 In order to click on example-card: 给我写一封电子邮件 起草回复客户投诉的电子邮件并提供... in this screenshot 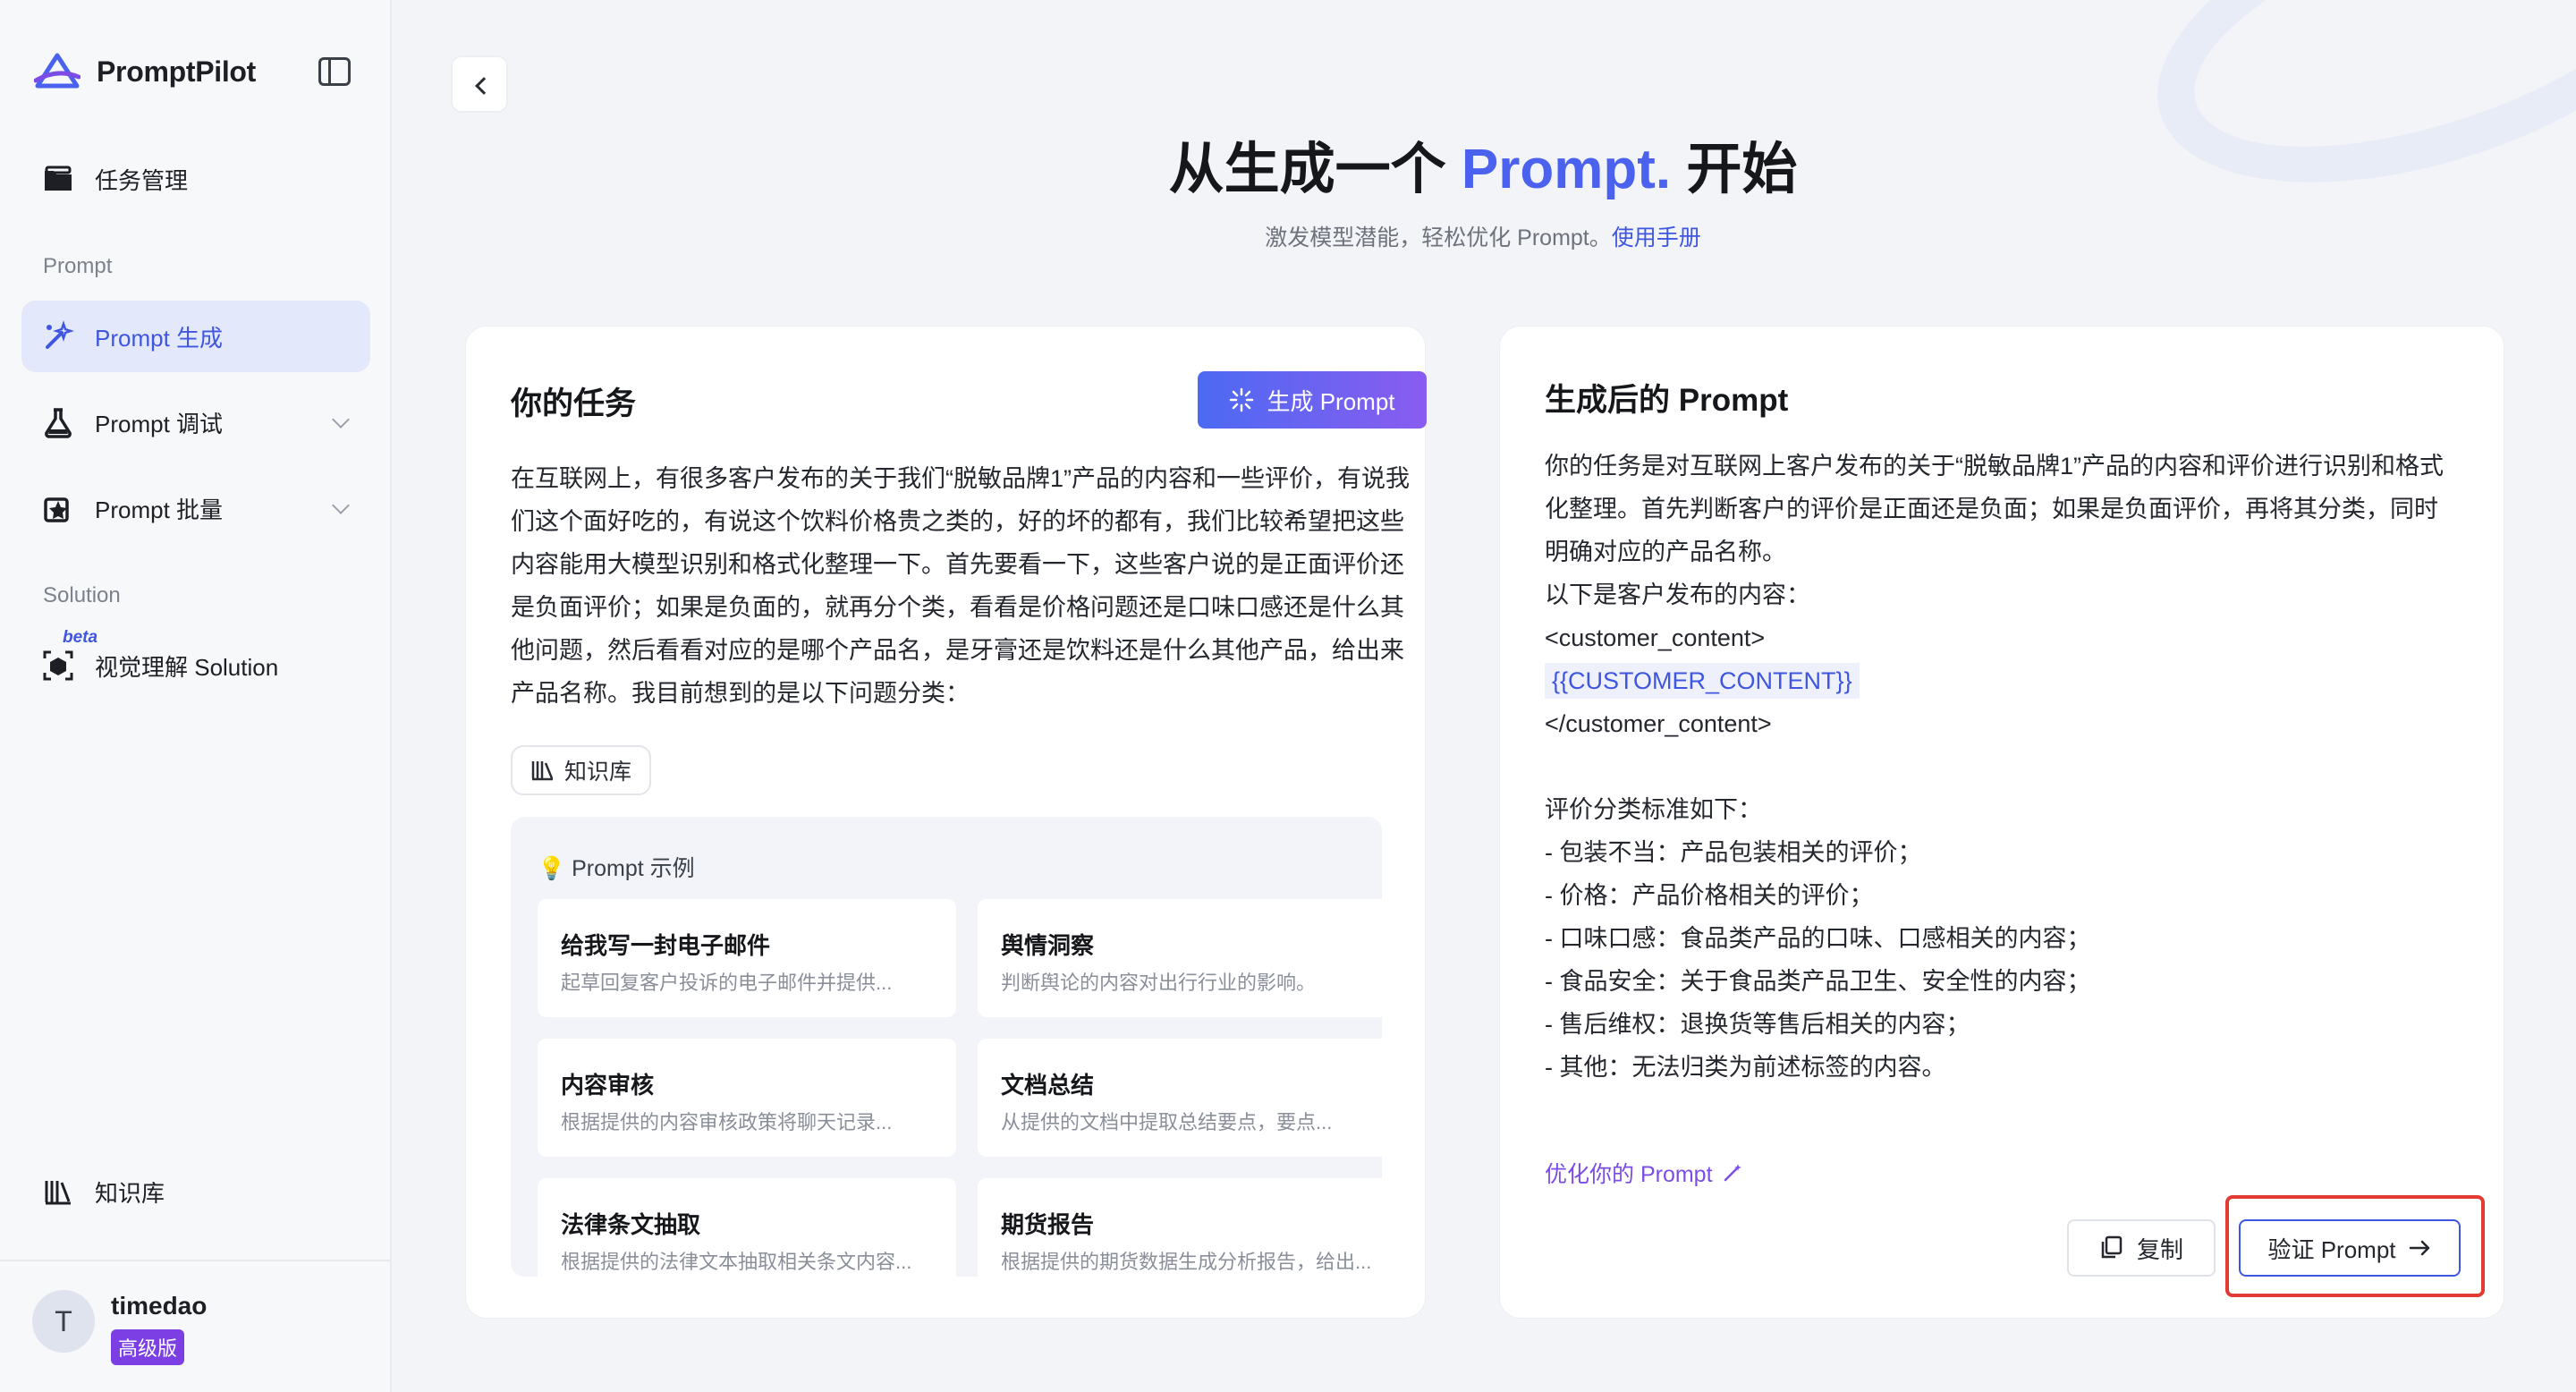, I will do `click(747, 958)`.